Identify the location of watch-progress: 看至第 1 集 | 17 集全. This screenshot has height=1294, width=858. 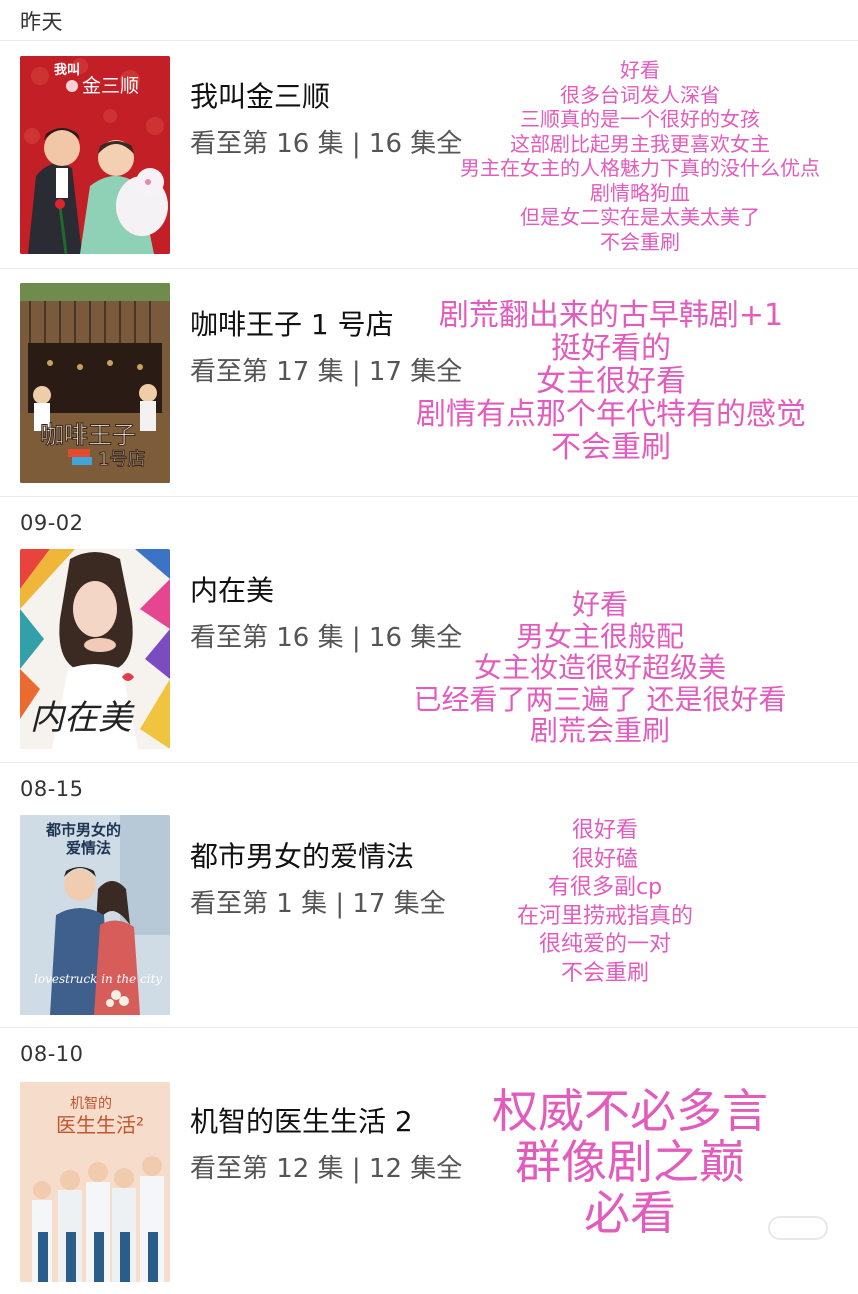
(318, 904).